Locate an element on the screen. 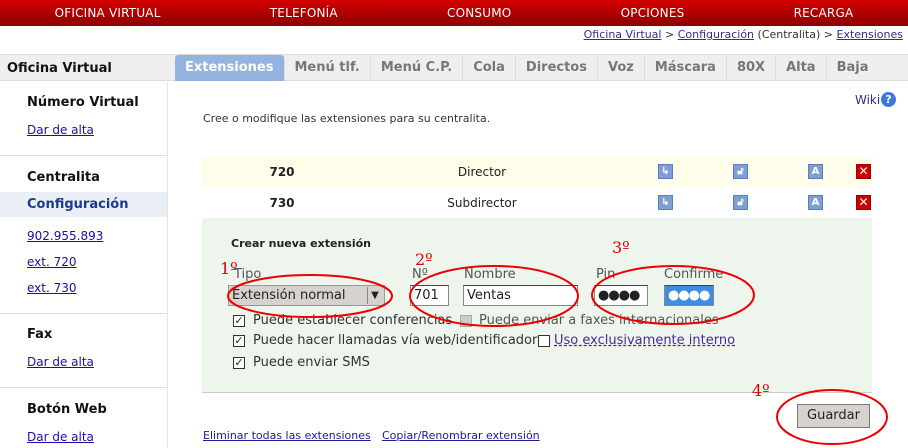 This screenshot has height=448, width=908. annotation-label: 1º is located at coordinates (229, 268).